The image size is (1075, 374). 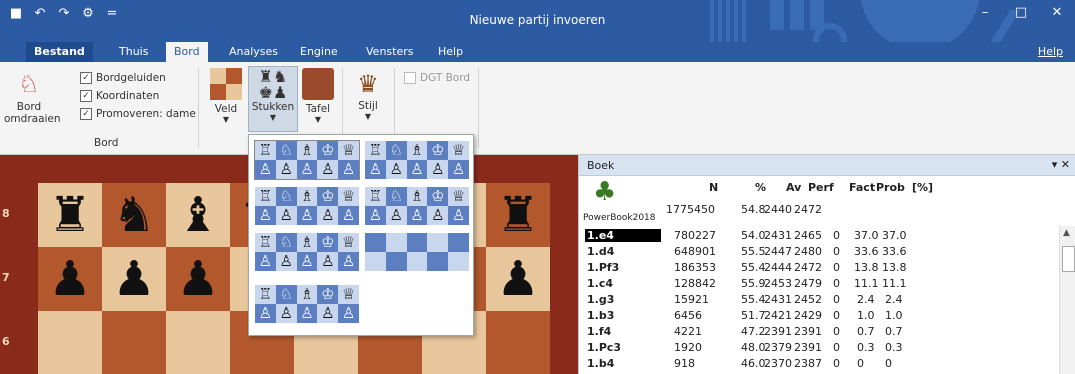 What do you see at coordinates (827, 165) in the screenshot?
I see `book-panel-header: Boek ▾ ✕` at bounding box center [827, 165].